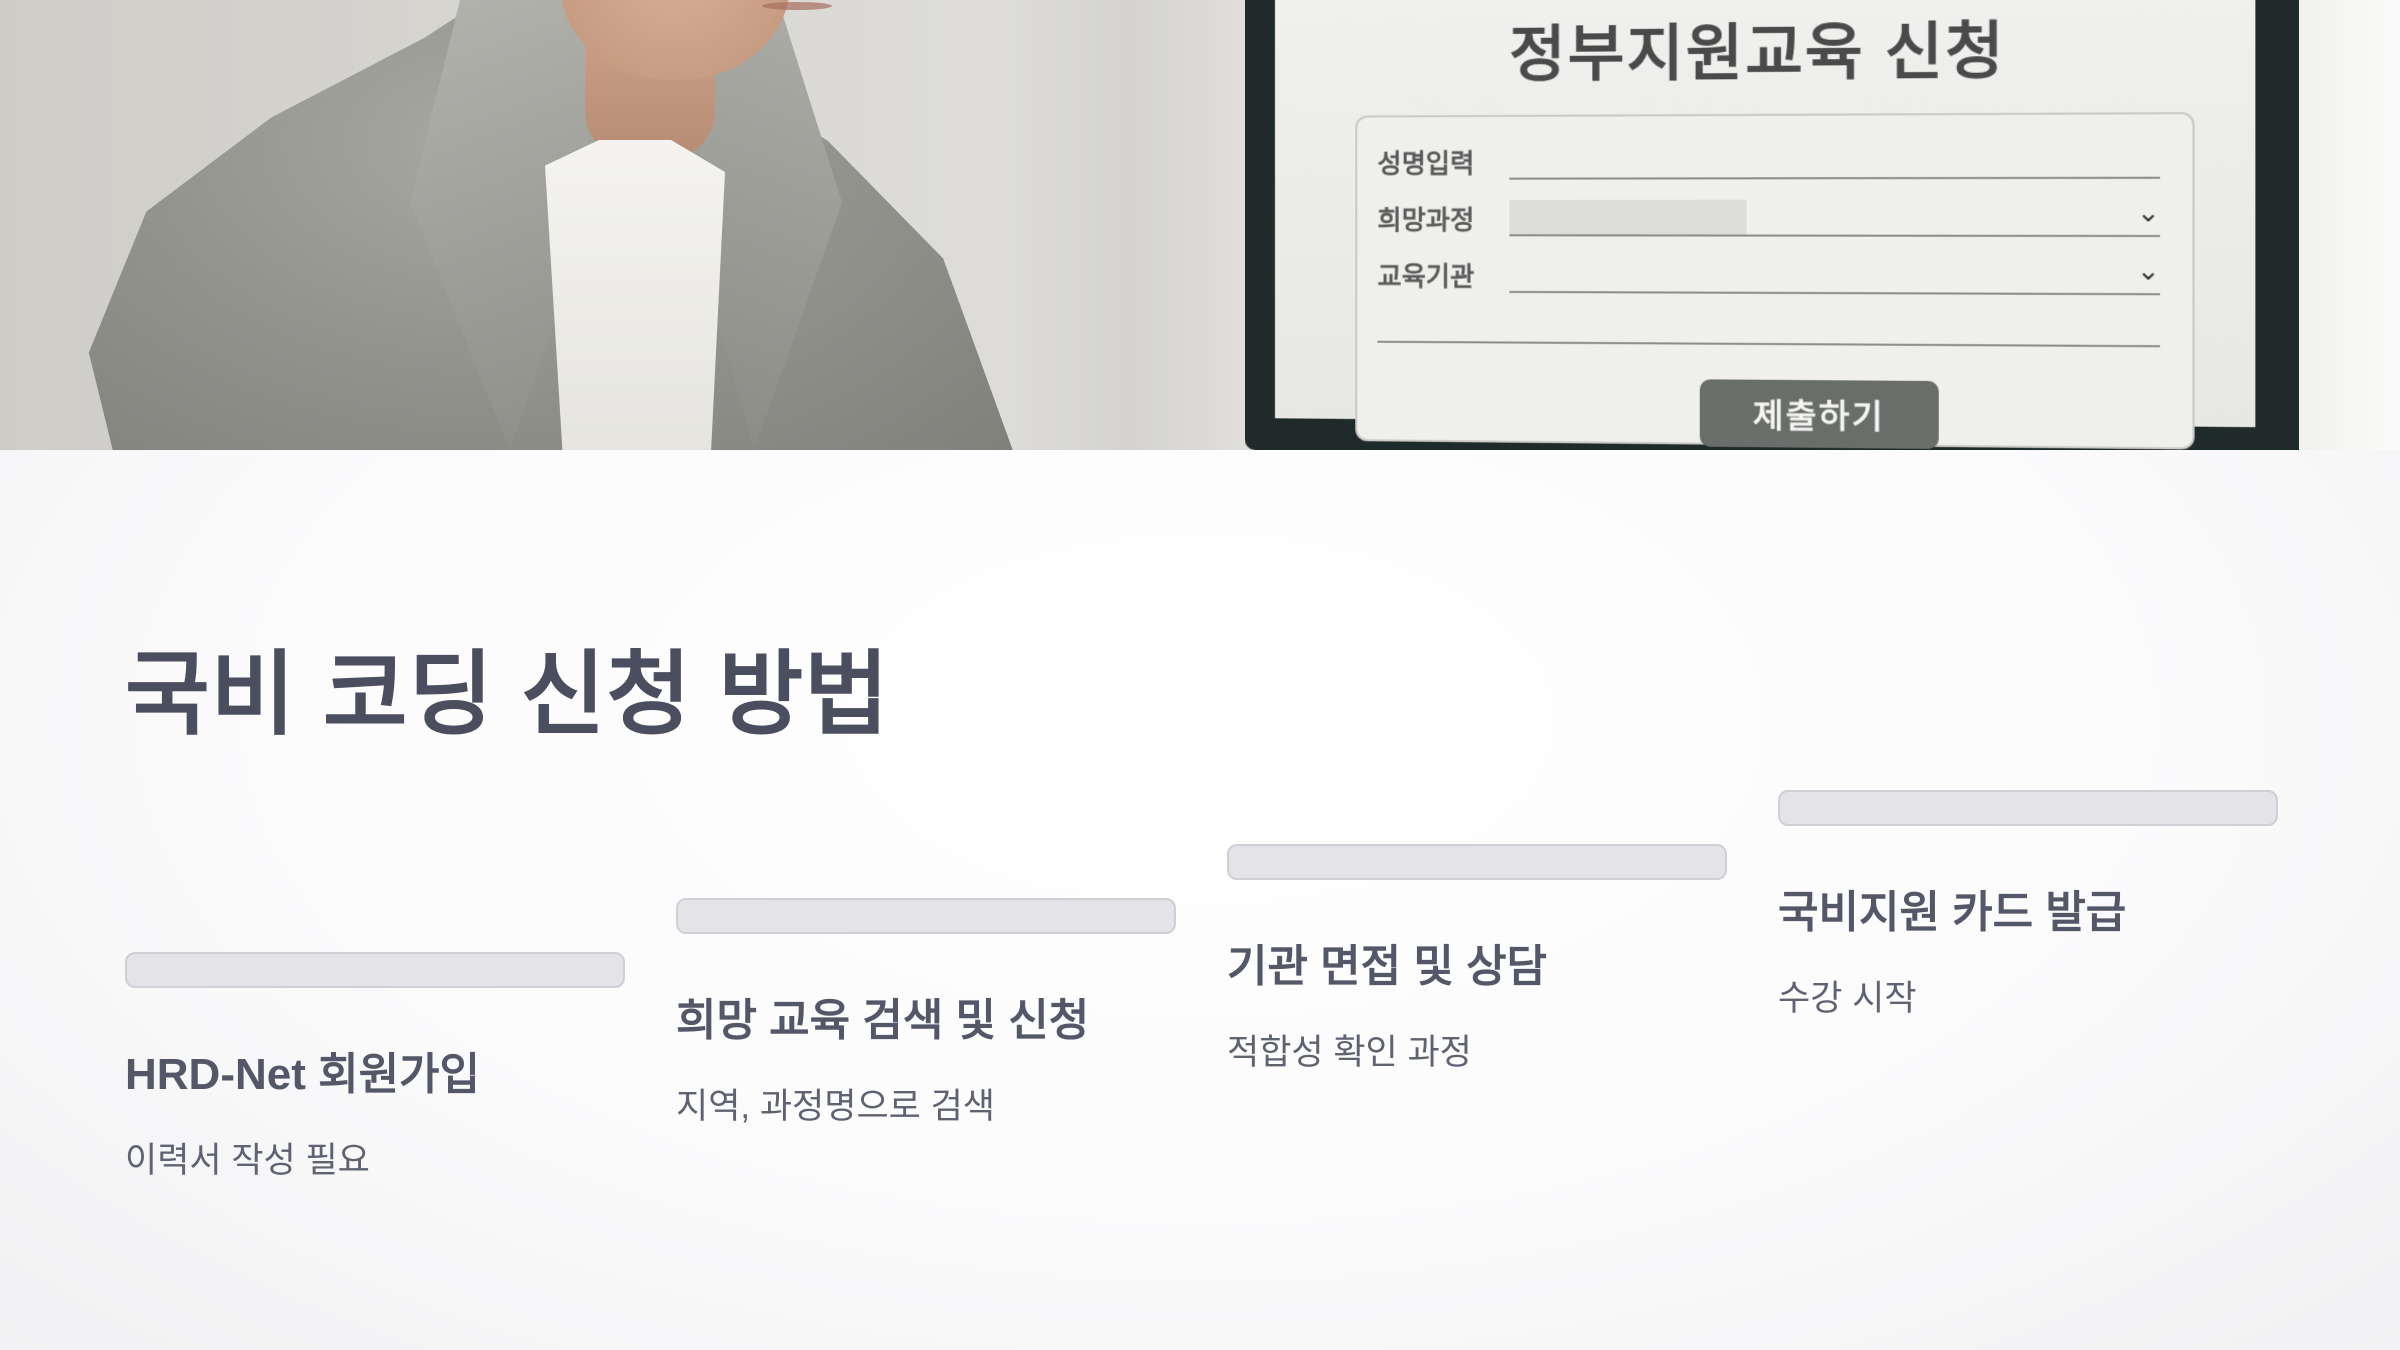 This screenshot has width=2400, height=1350. What do you see at coordinates (247, 1160) in the screenshot?
I see `step-description: 이력서 작성 필요` at bounding box center [247, 1160].